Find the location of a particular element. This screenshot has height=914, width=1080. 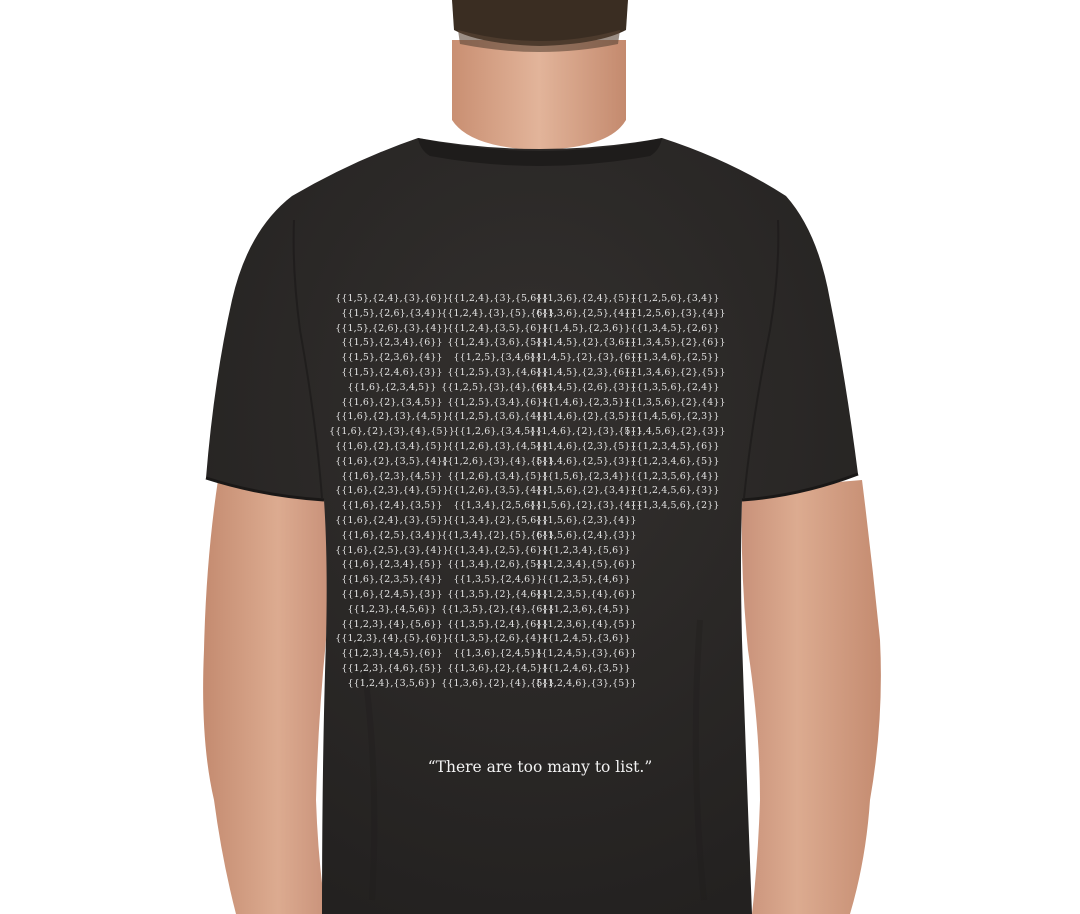

set-partition-item: {{1,5,6},{2},{3},{4}} is located at coordinates (586, 506).